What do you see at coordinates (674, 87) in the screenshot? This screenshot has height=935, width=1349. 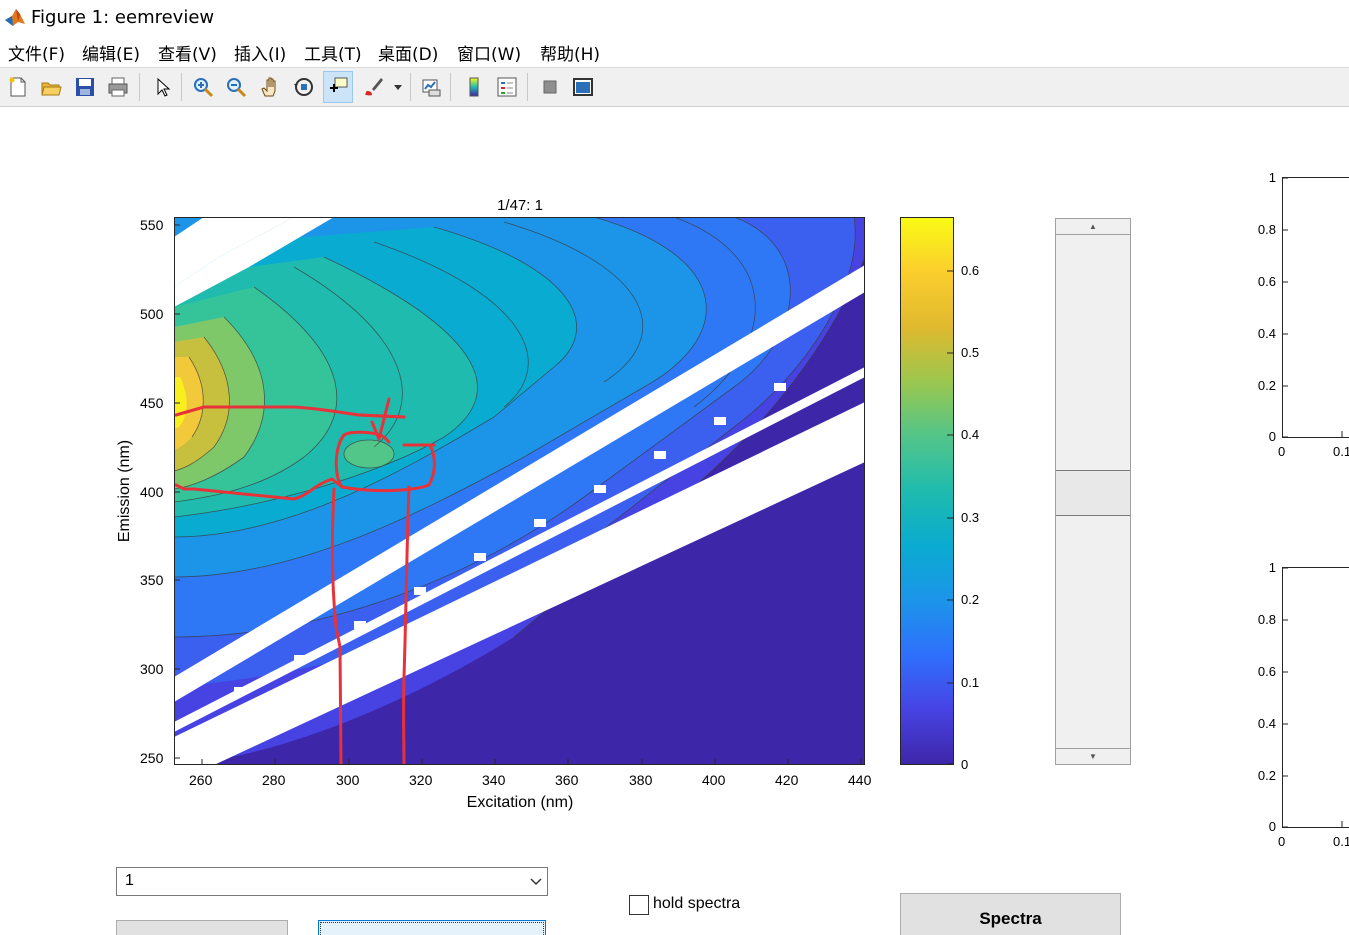 I see `toolbar` at bounding box center [674, 87].